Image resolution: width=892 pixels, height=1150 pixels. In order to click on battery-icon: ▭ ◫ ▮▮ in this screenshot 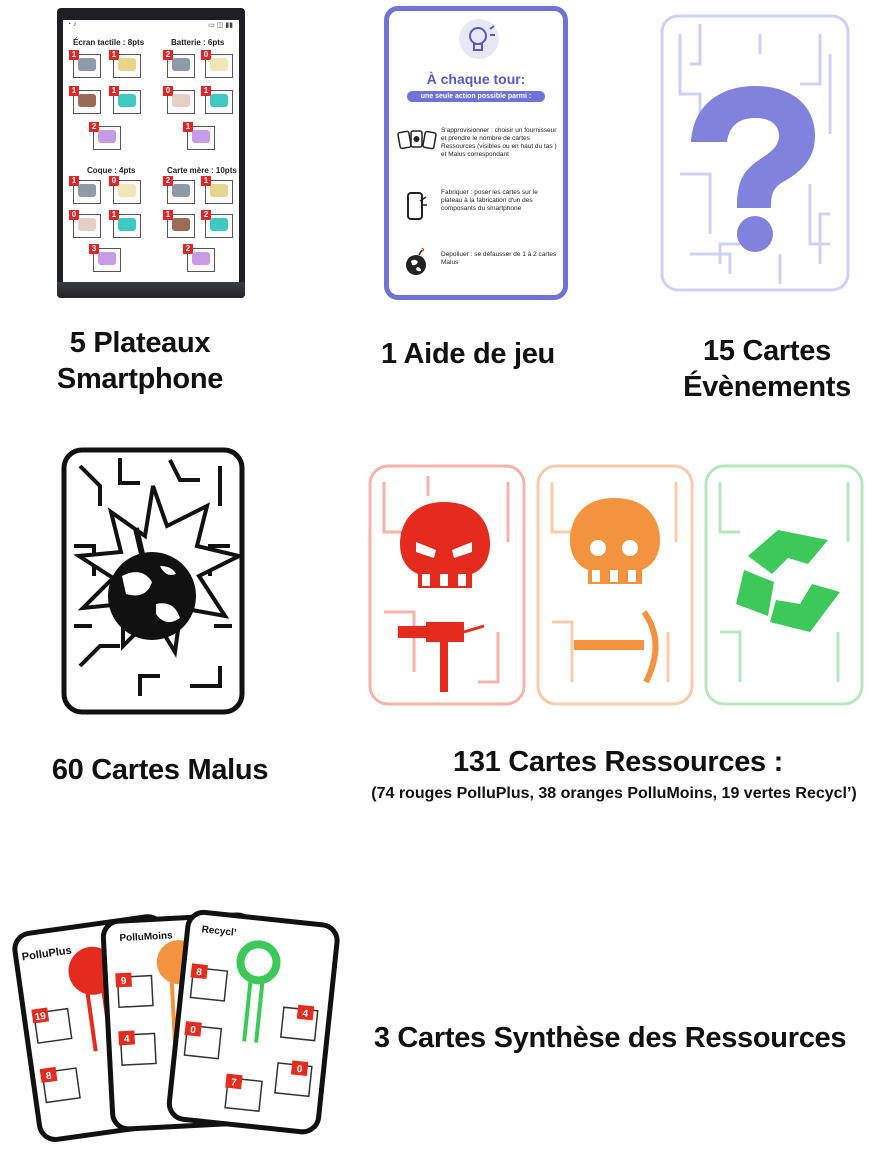, I will do `click(220, 25)`.